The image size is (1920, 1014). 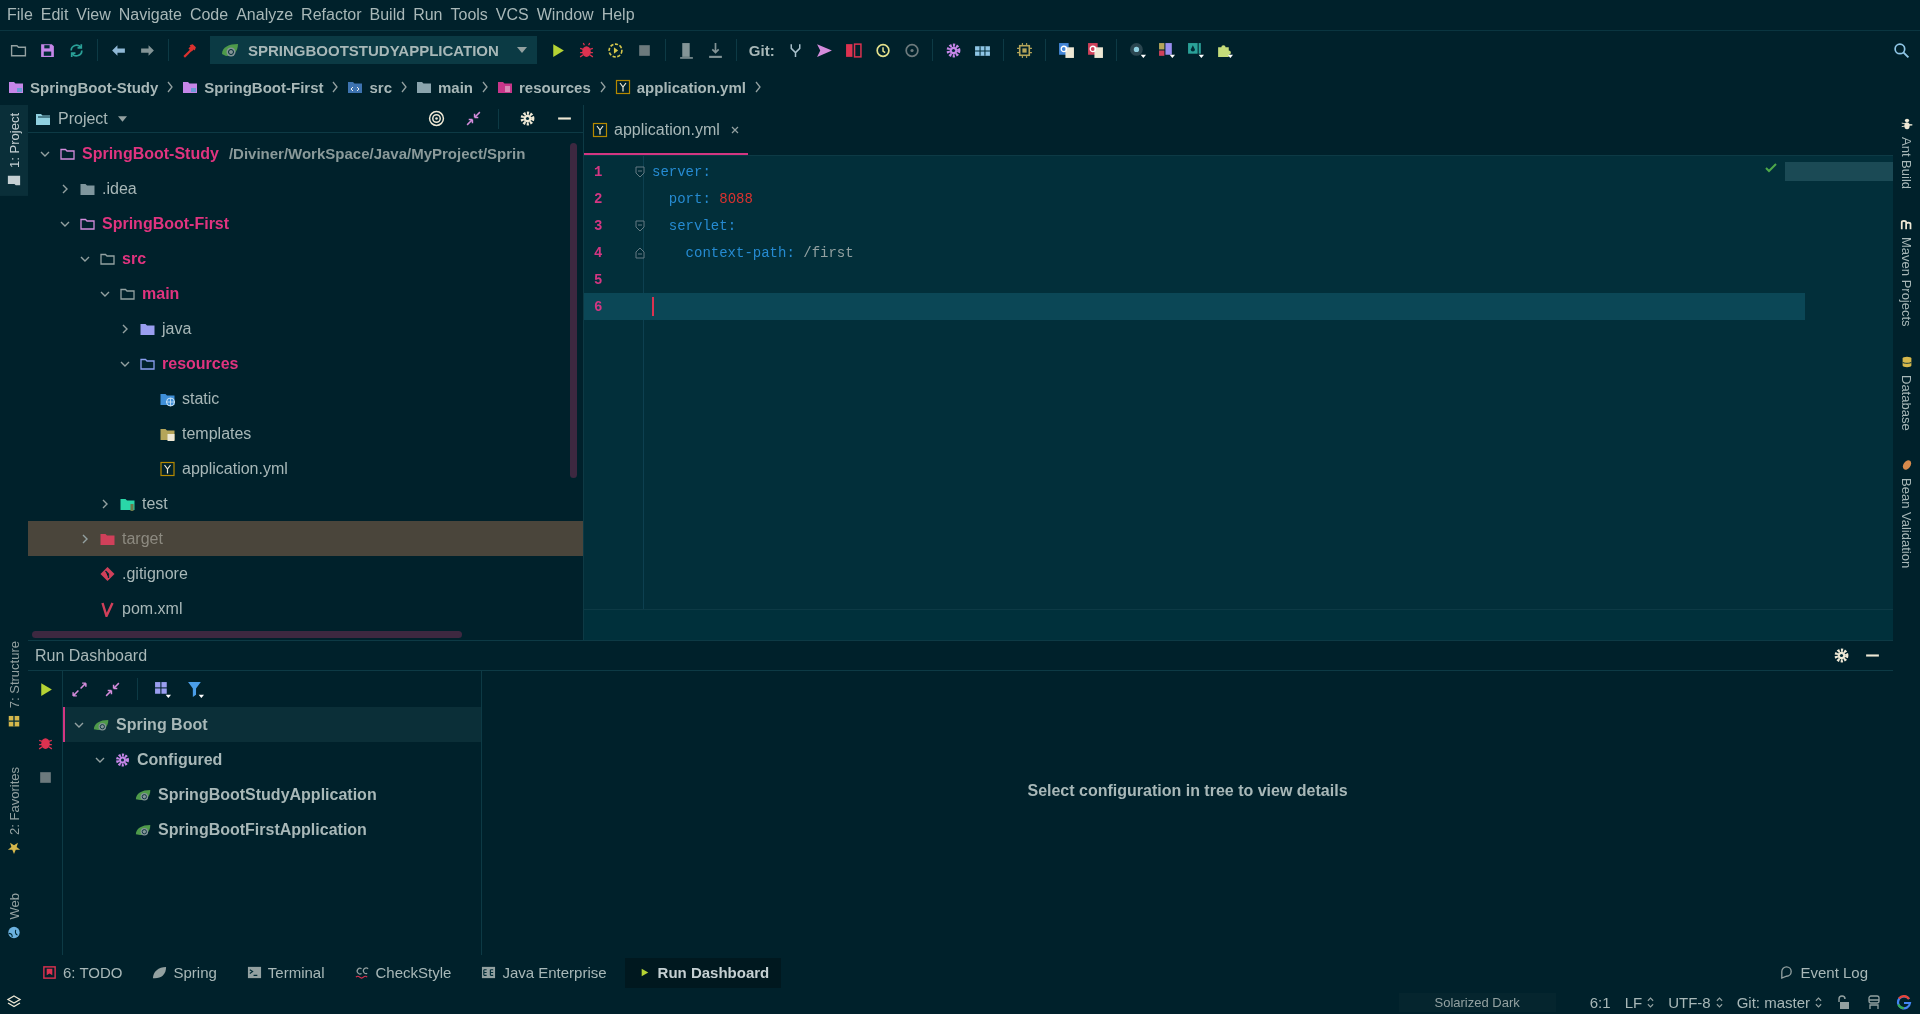 I want to click on close-icon, so click(x=734, y=130).